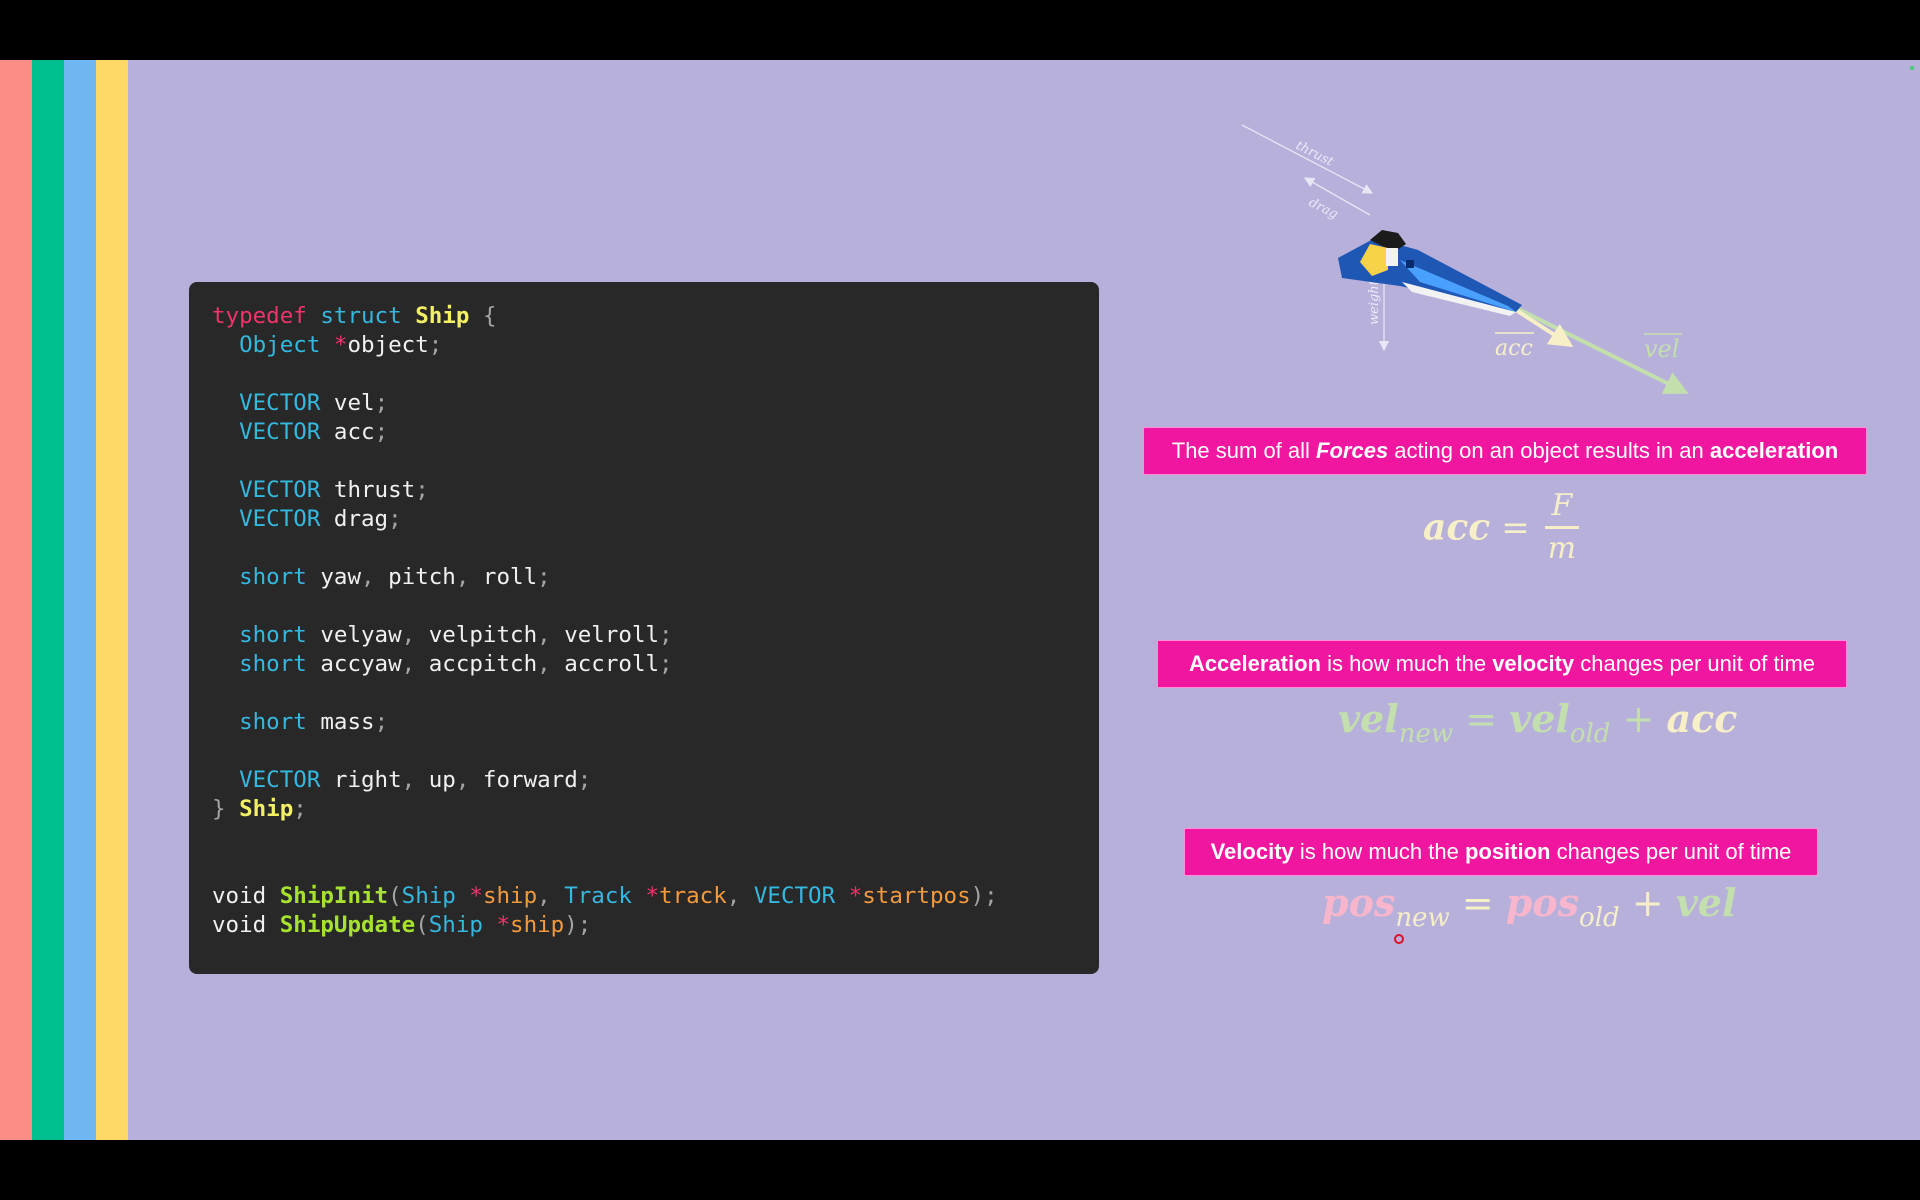 Image resolution: width=1920 pixels, height=1200 pixels. What do you see at coordinates (605, 403) in the screenshot?
I see `code-line: VECTOR vel;` at bounding box center [605, 403].